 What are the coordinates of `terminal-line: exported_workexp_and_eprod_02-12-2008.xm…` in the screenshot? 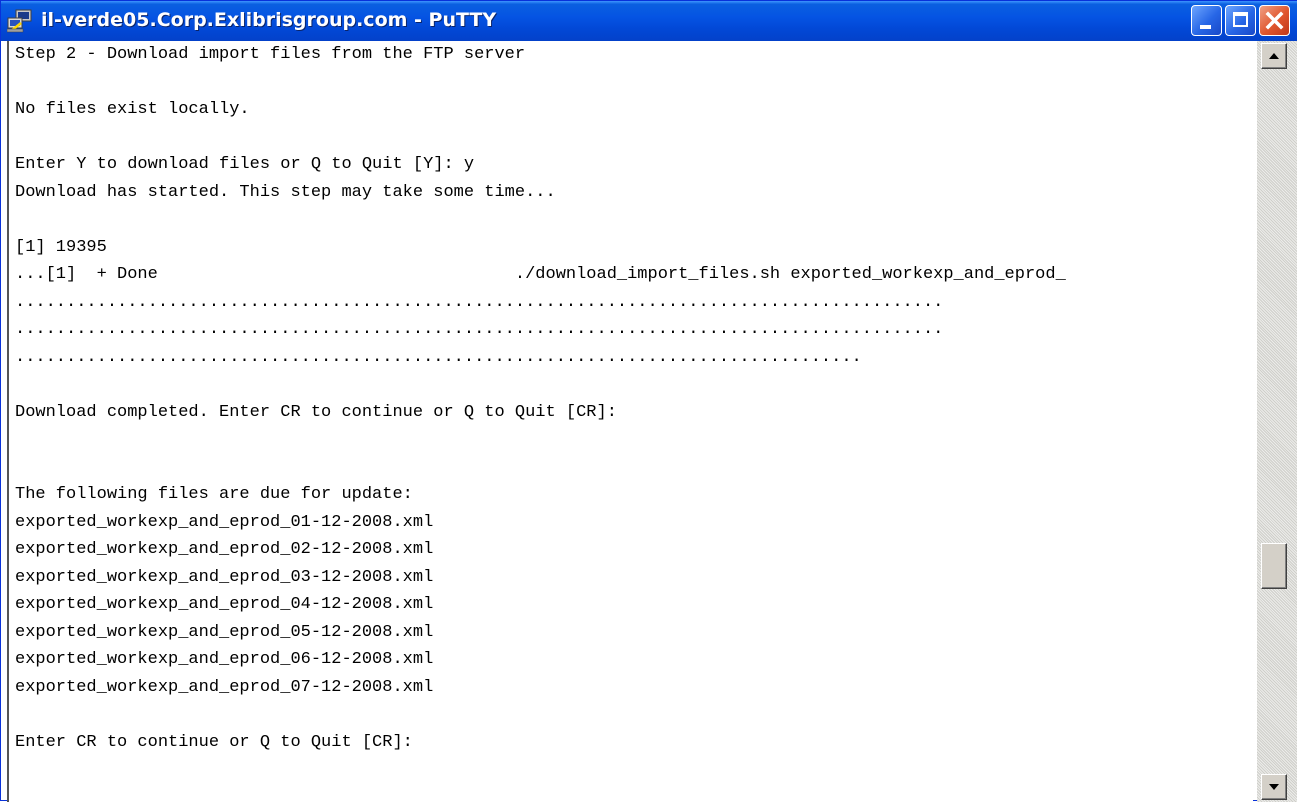 It's located at (224, 549).